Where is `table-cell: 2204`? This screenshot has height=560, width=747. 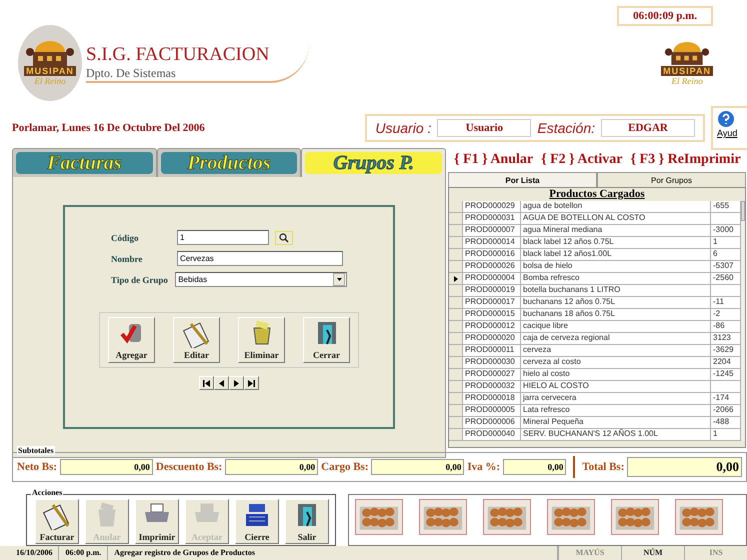 table-cell: 2204 is located at coordinates (726, 363).